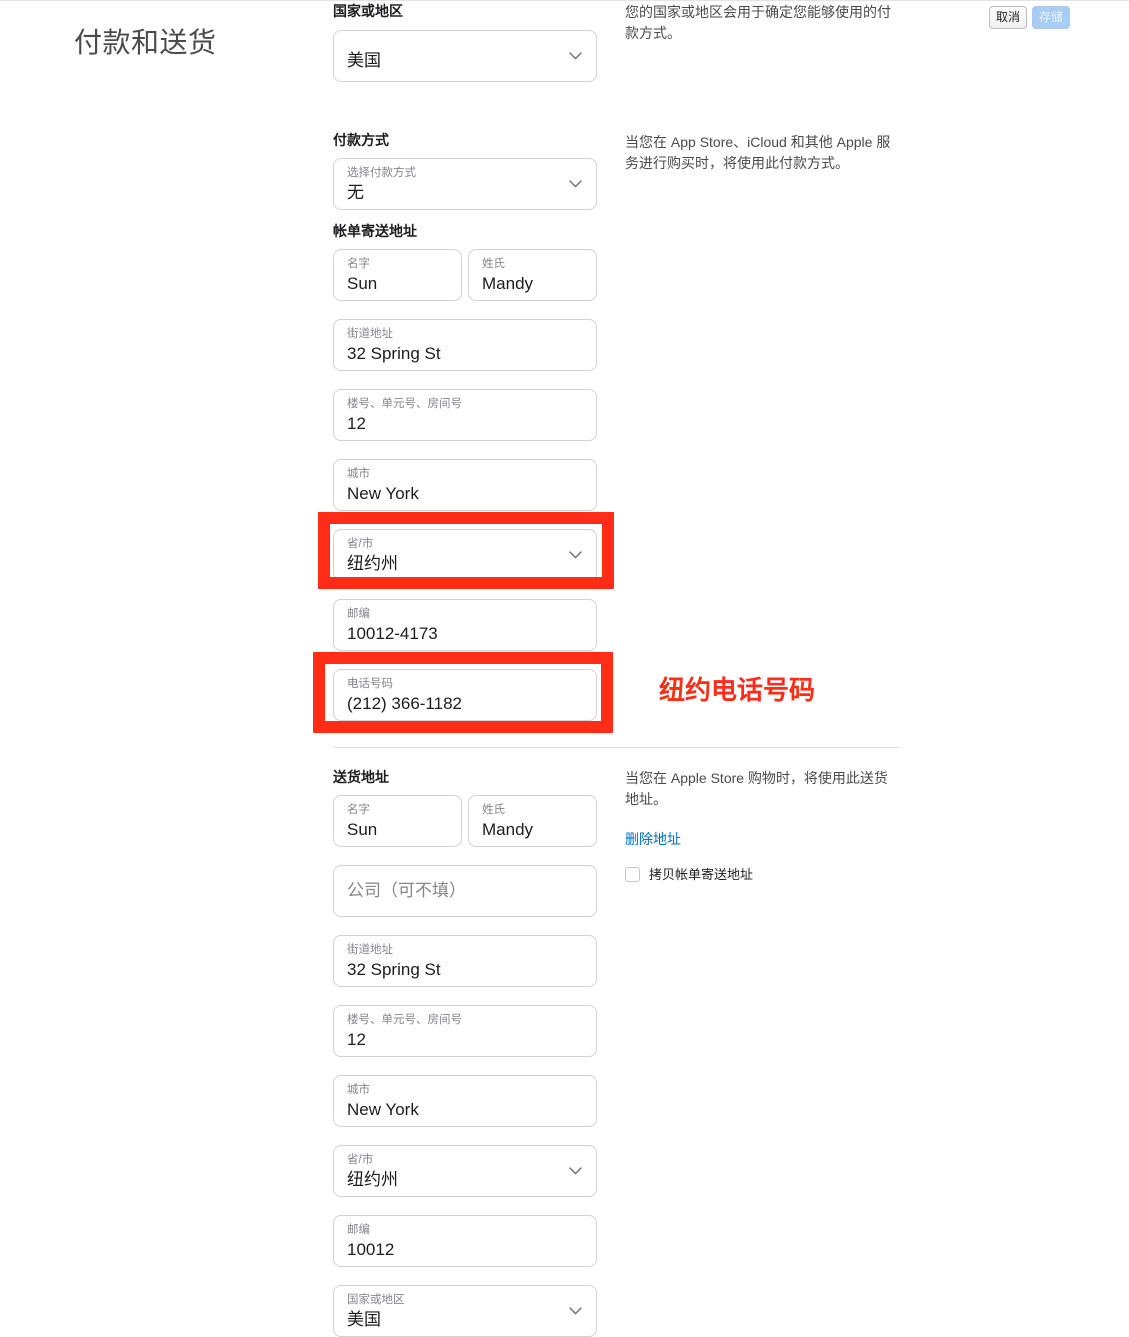  What do you see at coordinates (375, 231) in the screenshot?
I see `billing-address-heading: 帐单寄送地址` at bounding box center [375, 231].